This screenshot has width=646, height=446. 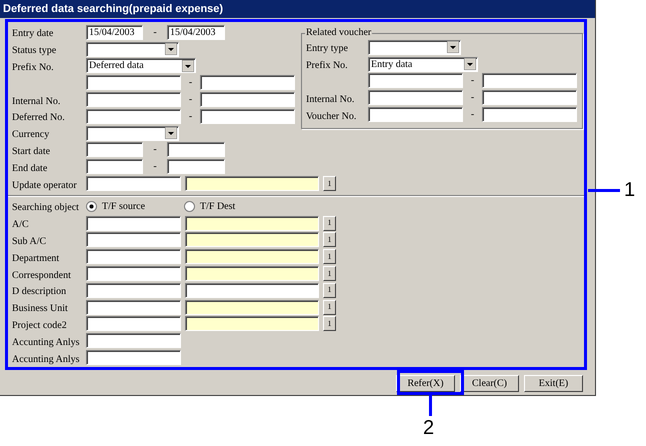 I want to click on field-label: Voucher No., so click(x=331, y=116).